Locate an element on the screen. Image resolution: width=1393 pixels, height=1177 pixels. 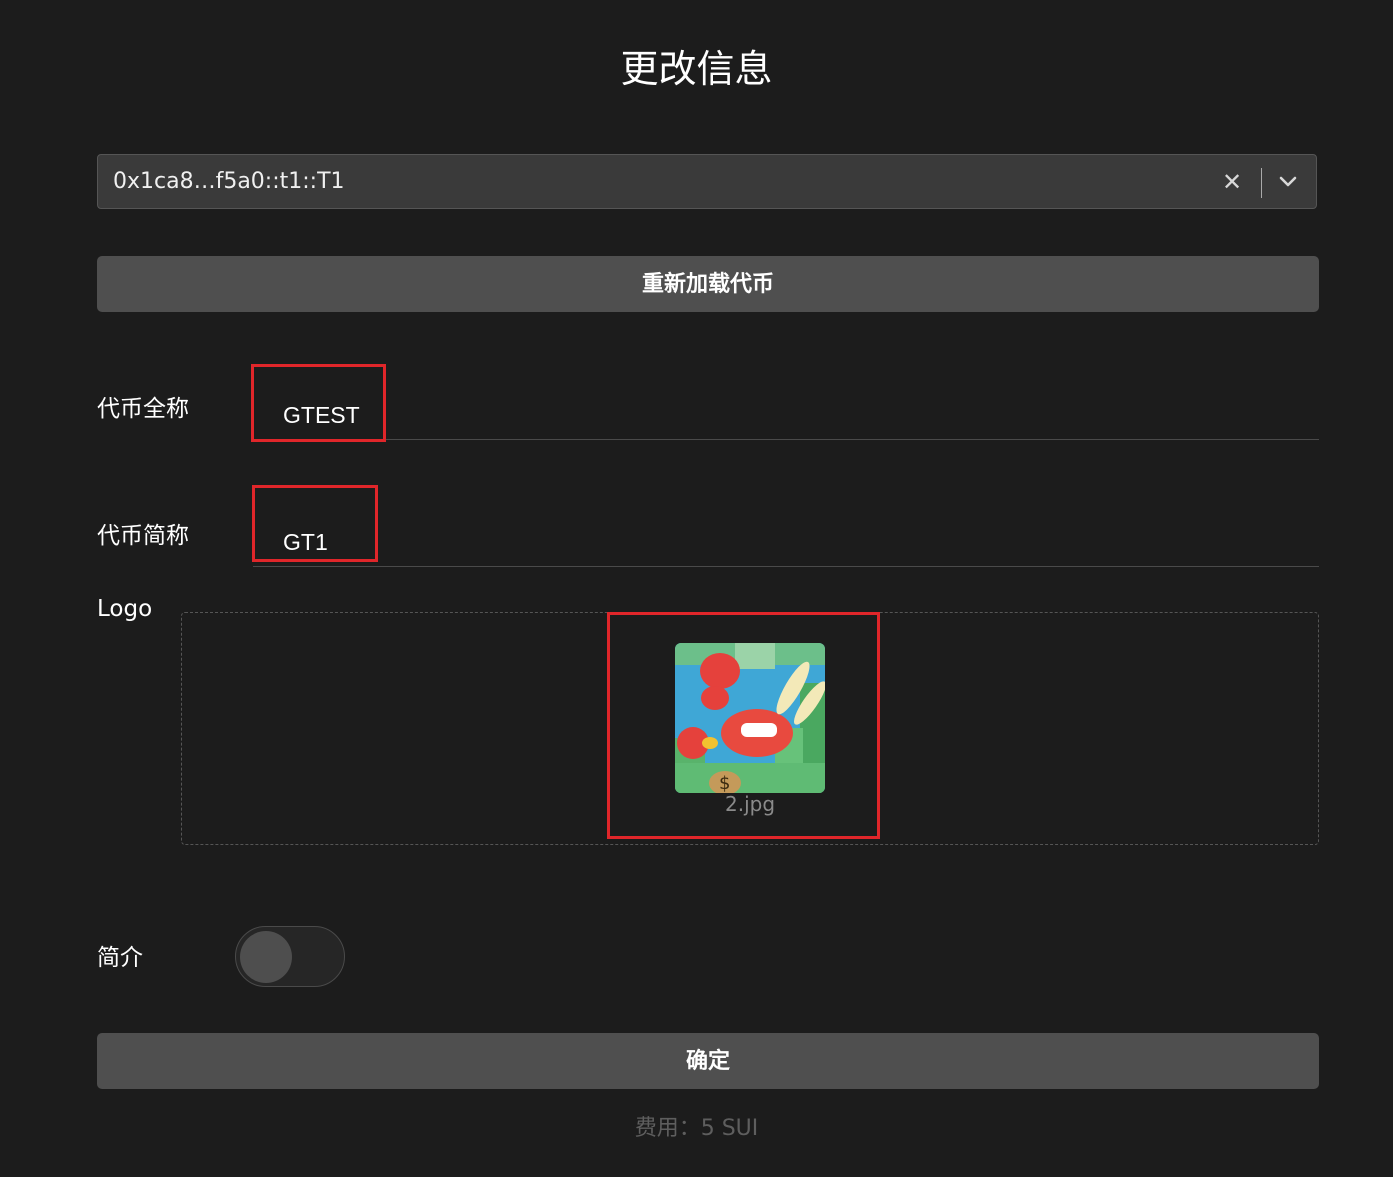
reload-token-button: 重新加载代币 is located at coordinates (708, 284).